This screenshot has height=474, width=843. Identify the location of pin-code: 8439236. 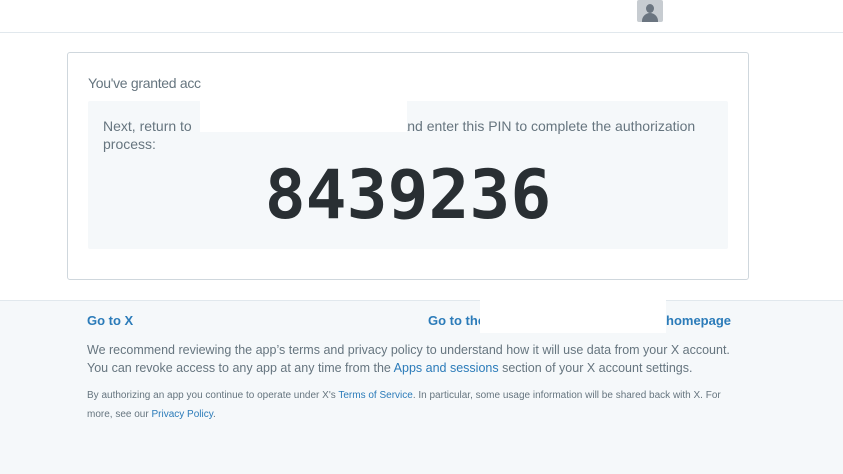
(408, 195).